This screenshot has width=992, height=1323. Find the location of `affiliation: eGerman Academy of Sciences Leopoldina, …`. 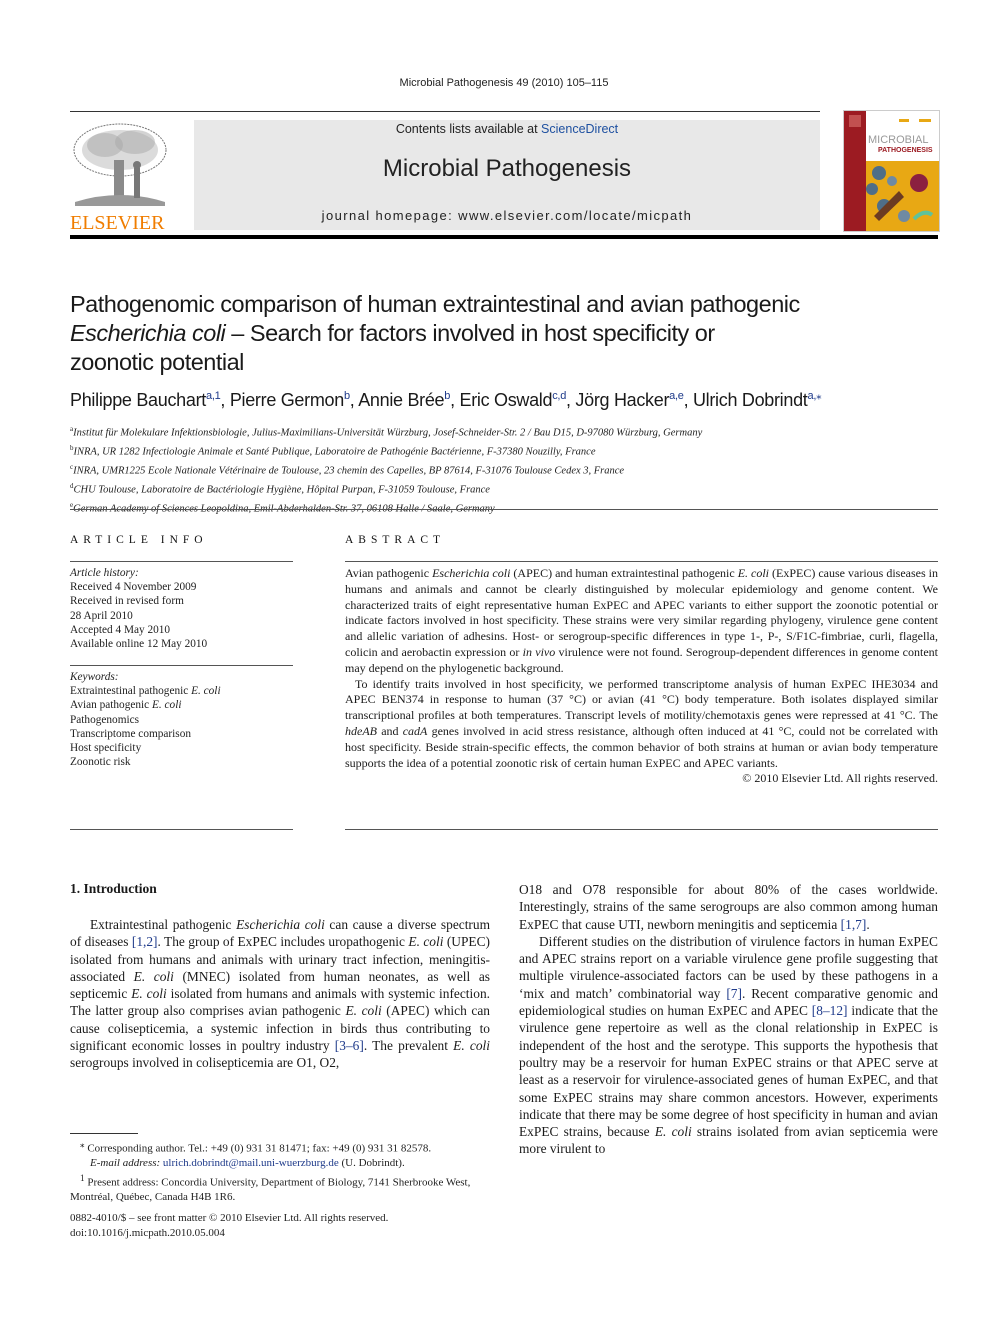

affiliation: eGerman Academy of Sciences Leopoldina, … is located at coordinates (510, 507).